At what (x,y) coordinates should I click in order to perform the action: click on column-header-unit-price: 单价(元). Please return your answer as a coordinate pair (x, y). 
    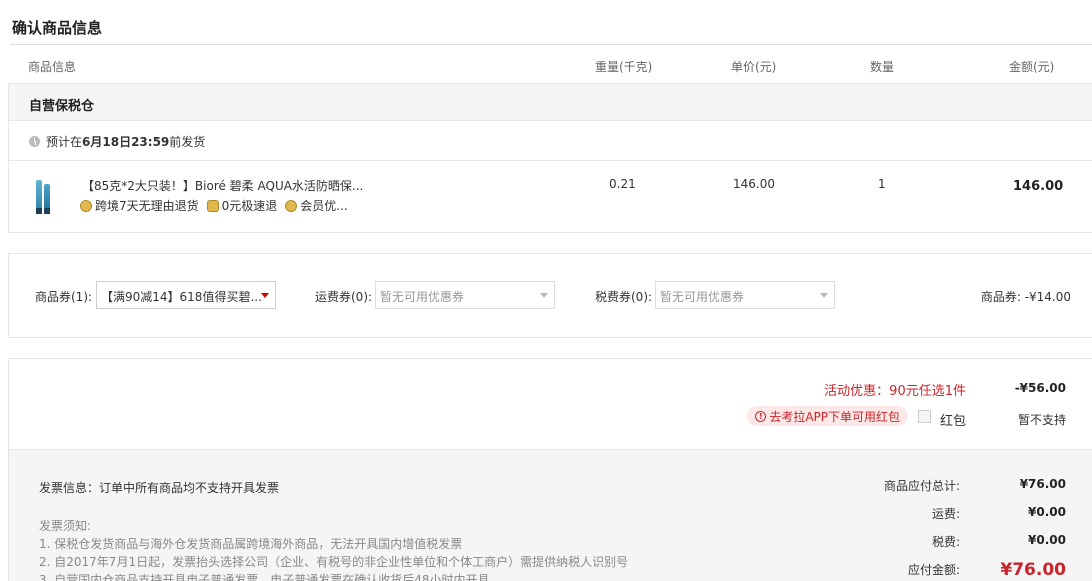
    Looking at the image, I should click on (754, 67).